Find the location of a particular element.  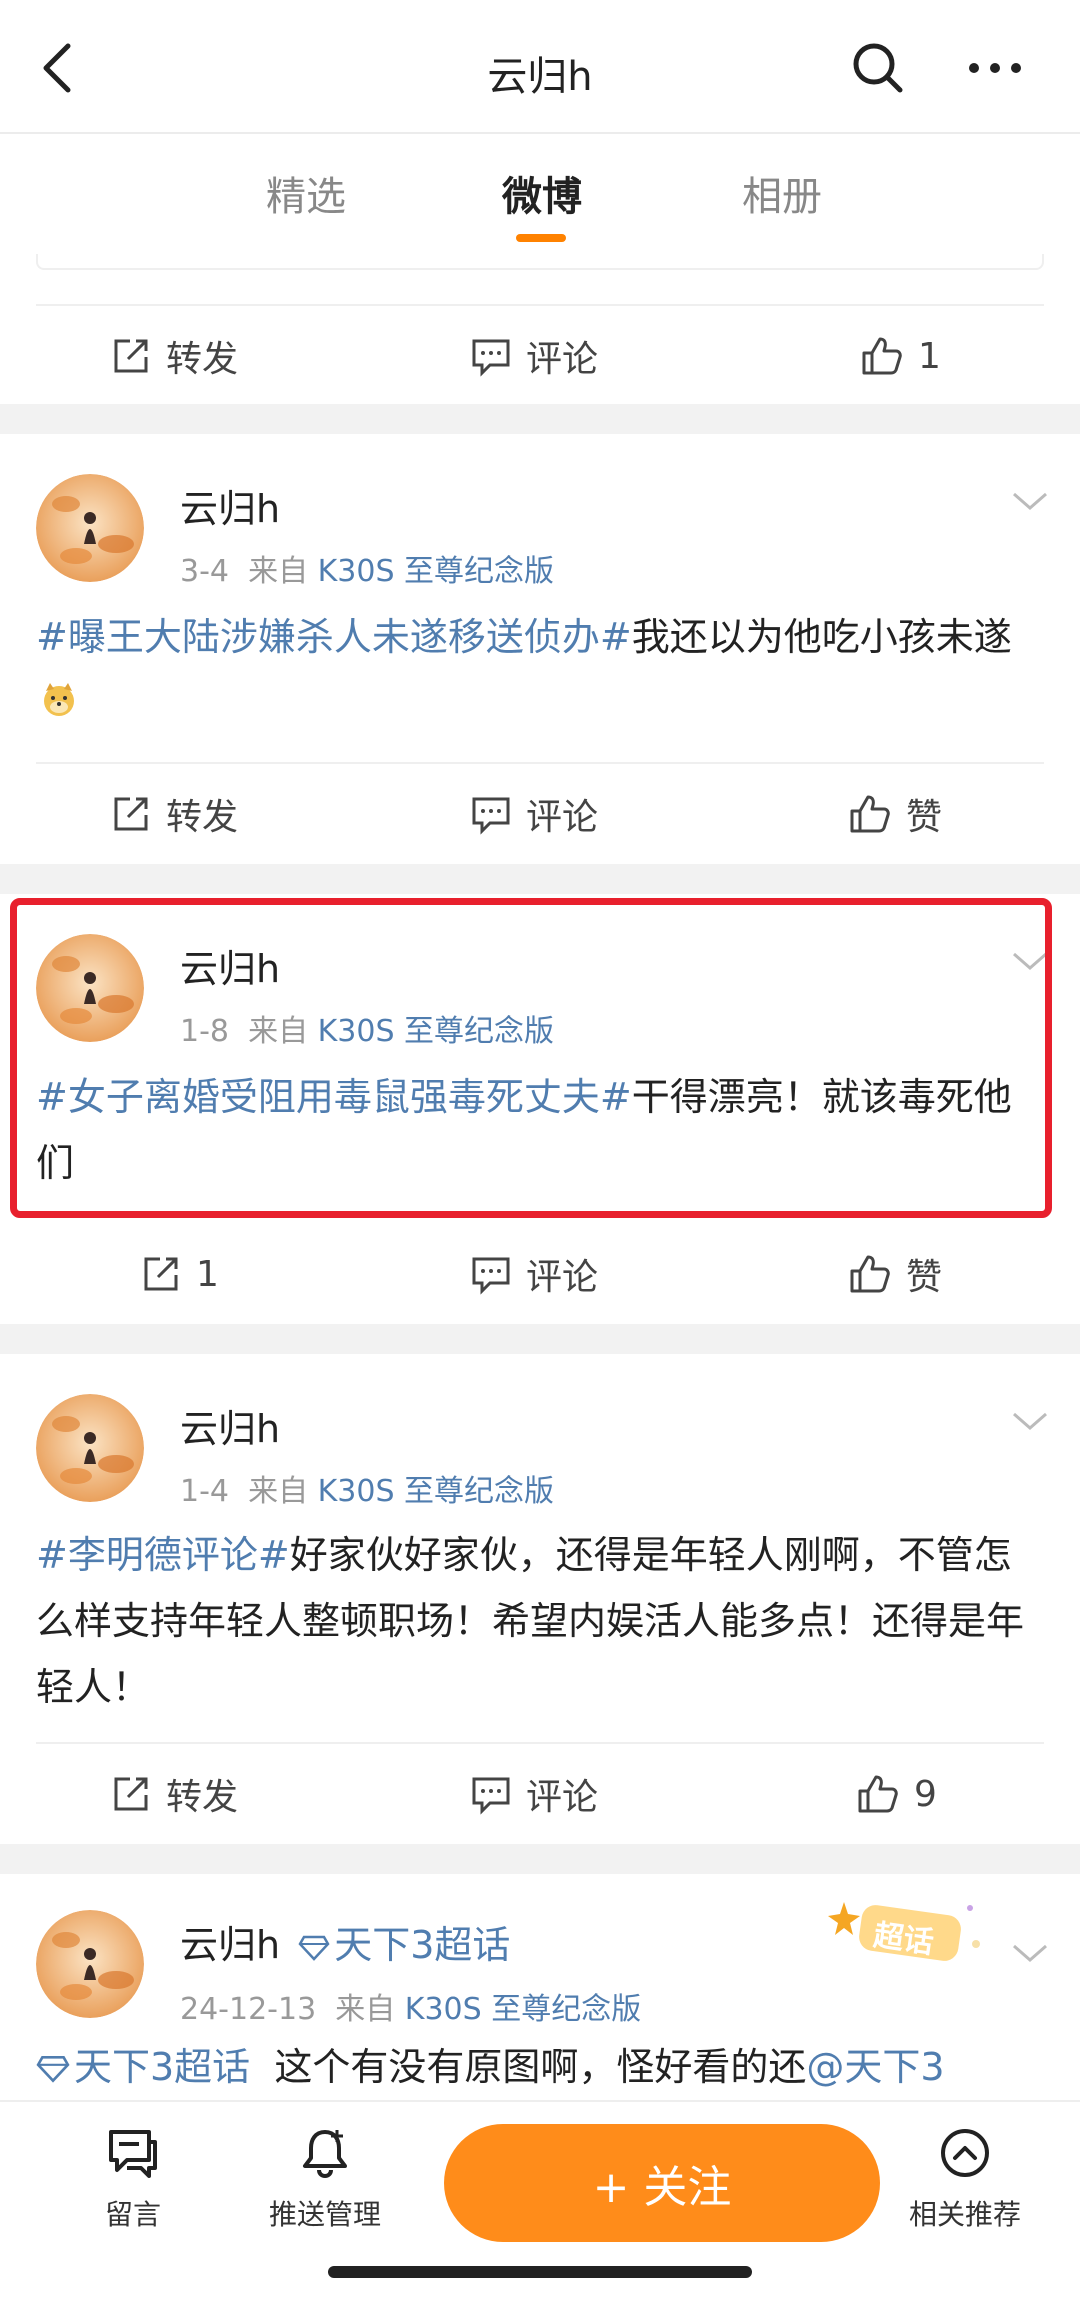

post-meta: 24-12-13 来自 K30S 至尊纪念版 is located at coordinates (410, 2006).